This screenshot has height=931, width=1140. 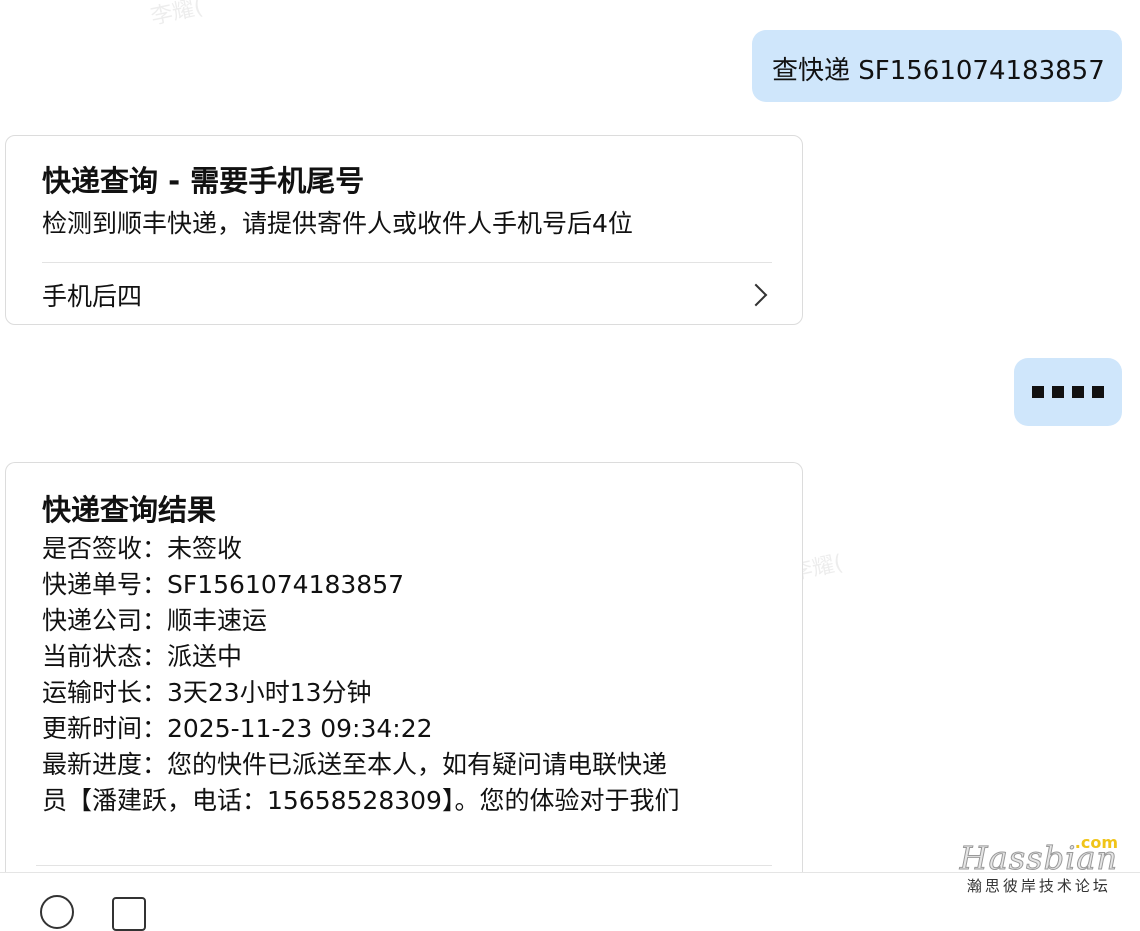 What do you see at coordinates (129, 914) in the screenshot?
I see `square-icon` at bounding box center [129, 914].